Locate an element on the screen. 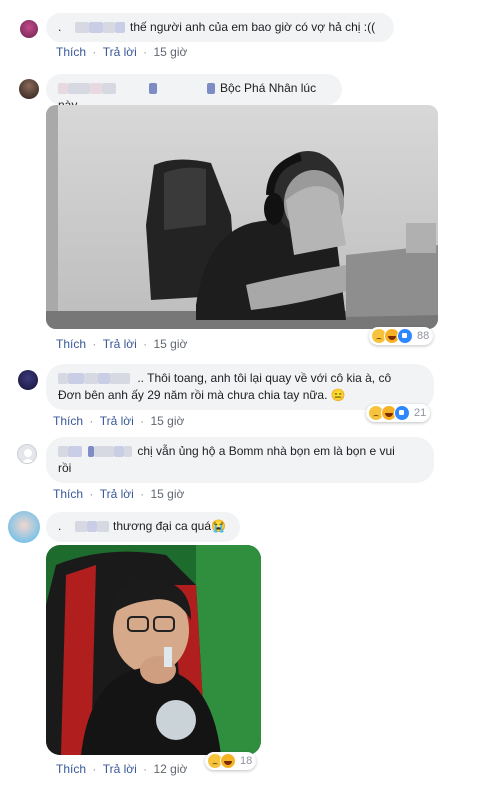  reaction-summary: 18 is located at coordinates (231, 761).